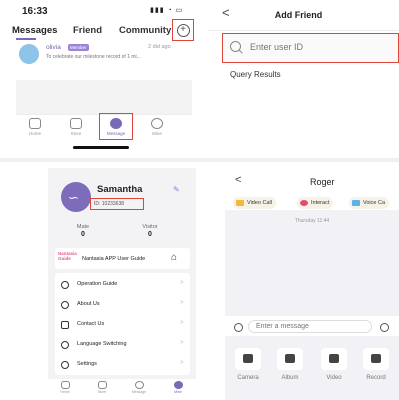 The width and height of the screenshot is (399, 400). Describe the element at coordinates (248, 378) in the screenshot. I see `camera-label: Camera` at that location.